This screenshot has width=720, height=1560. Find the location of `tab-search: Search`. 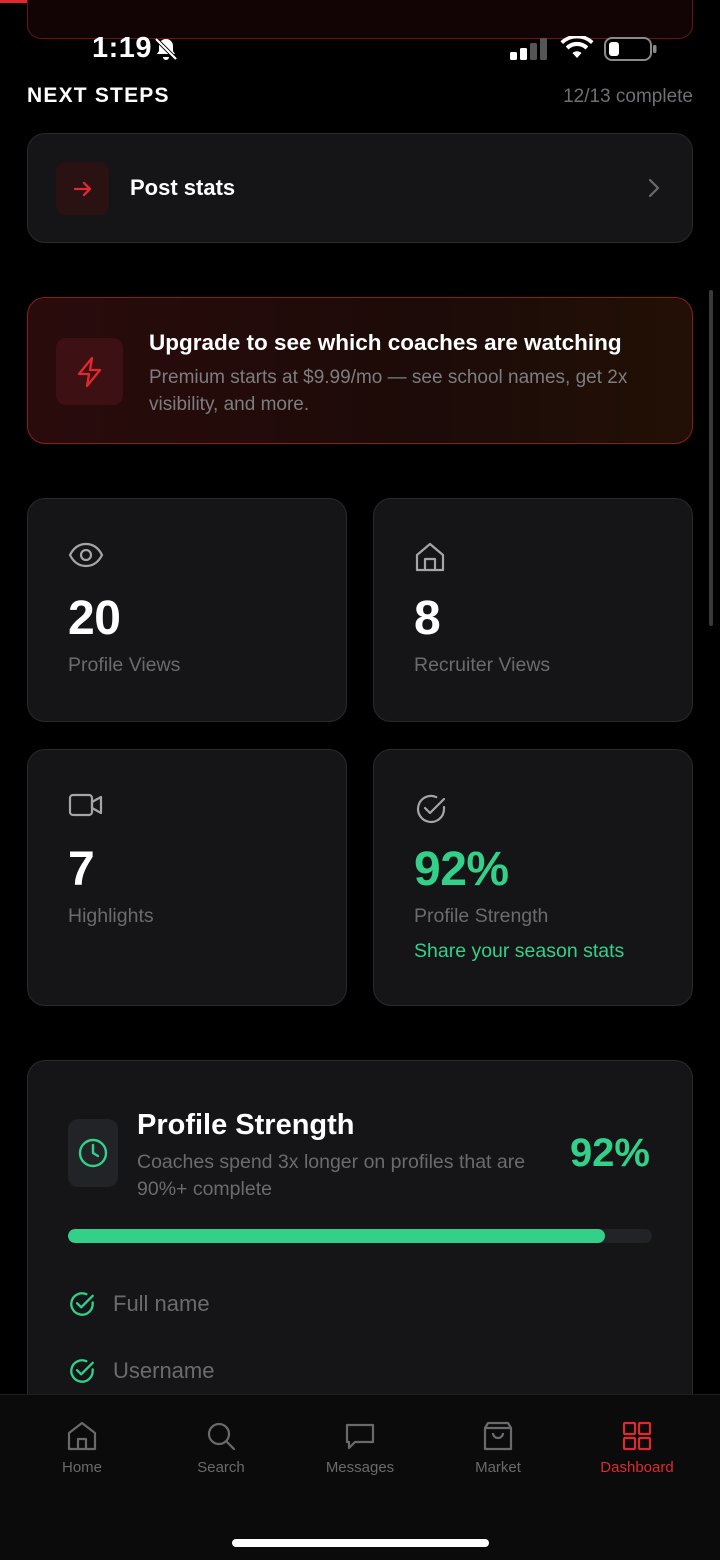

tab-search: Search is located at coordinates (221, 1449).